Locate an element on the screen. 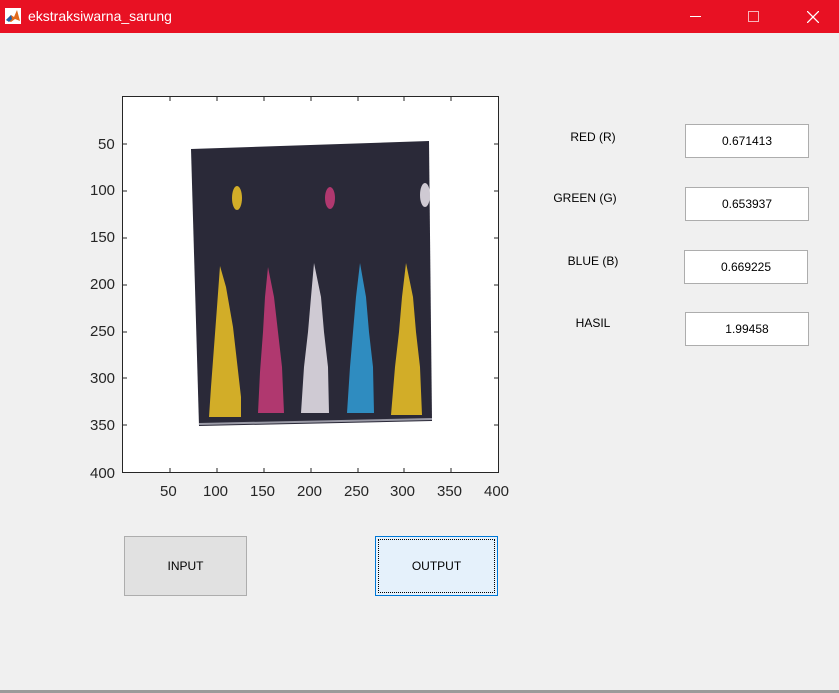 This screenshot has height=693, width=839. window-title: ekstraksiwarna_sarung is located at coordinates (100, 16).